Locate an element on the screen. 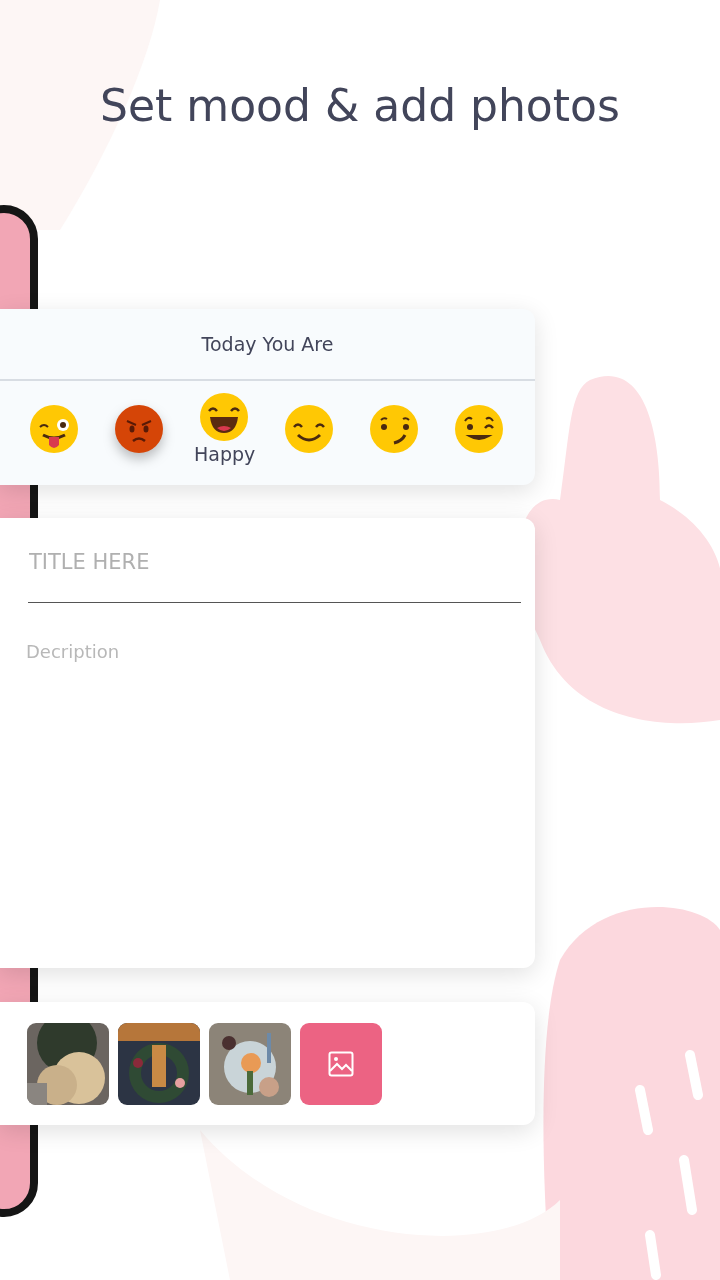 The image size is (720, 1280). winking-face-icon is located at coordinates (479, 429).